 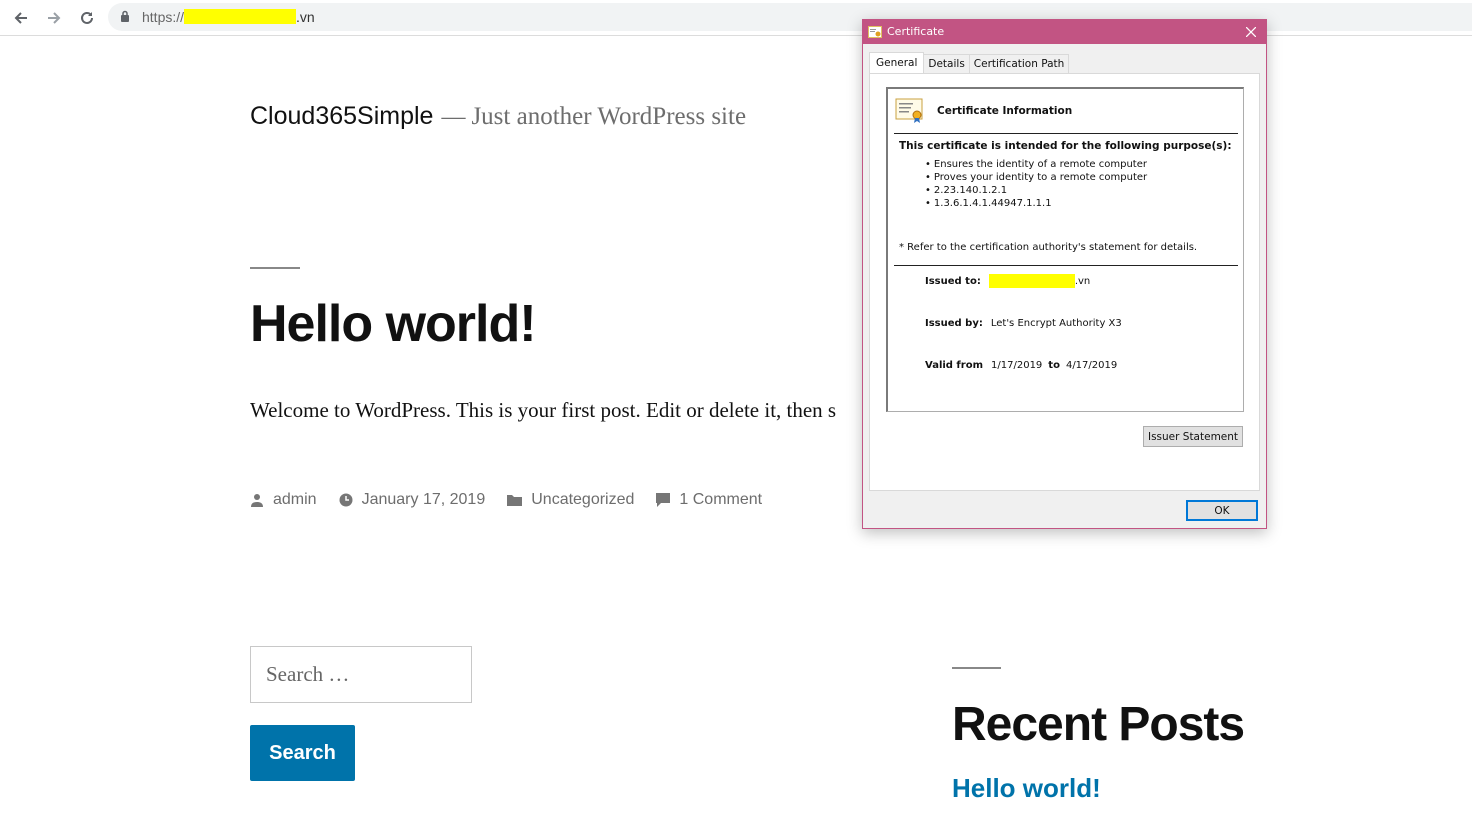 What do you see at coordinates (275, 268) in the screenshot?
I see `post-divider` at bounding box center [275, 268].